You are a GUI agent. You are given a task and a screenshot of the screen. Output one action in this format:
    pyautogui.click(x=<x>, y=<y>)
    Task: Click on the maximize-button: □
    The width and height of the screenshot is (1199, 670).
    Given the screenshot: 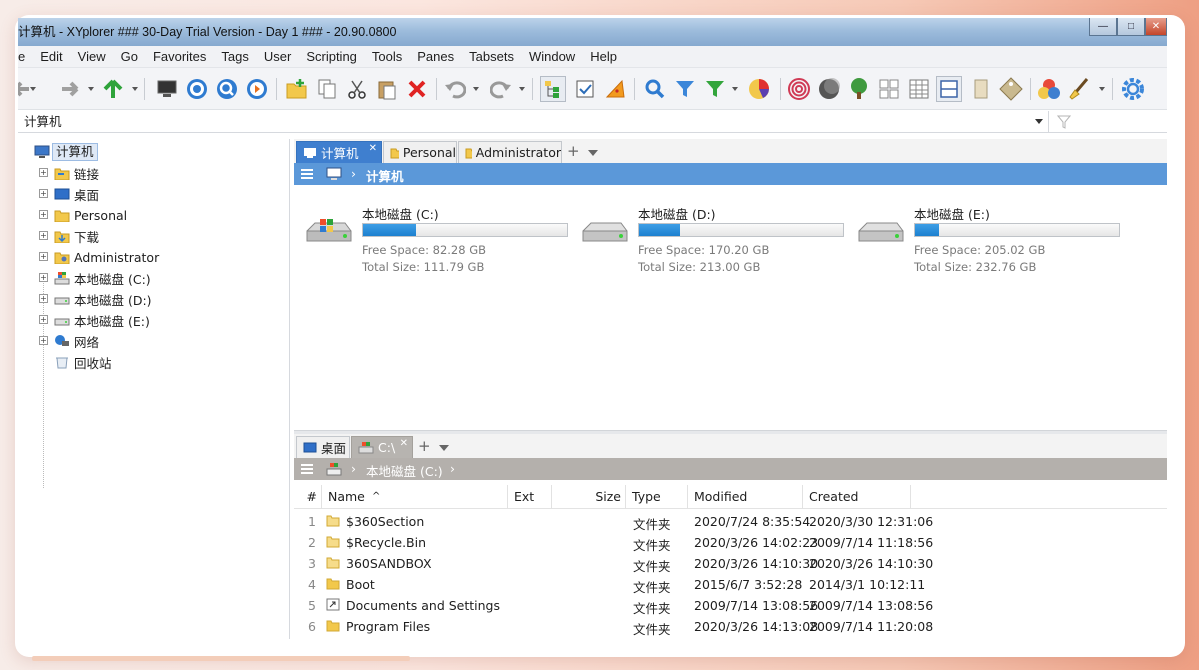 What is the action you would take?
    pyautogui.click(x=1131, y=27)
    